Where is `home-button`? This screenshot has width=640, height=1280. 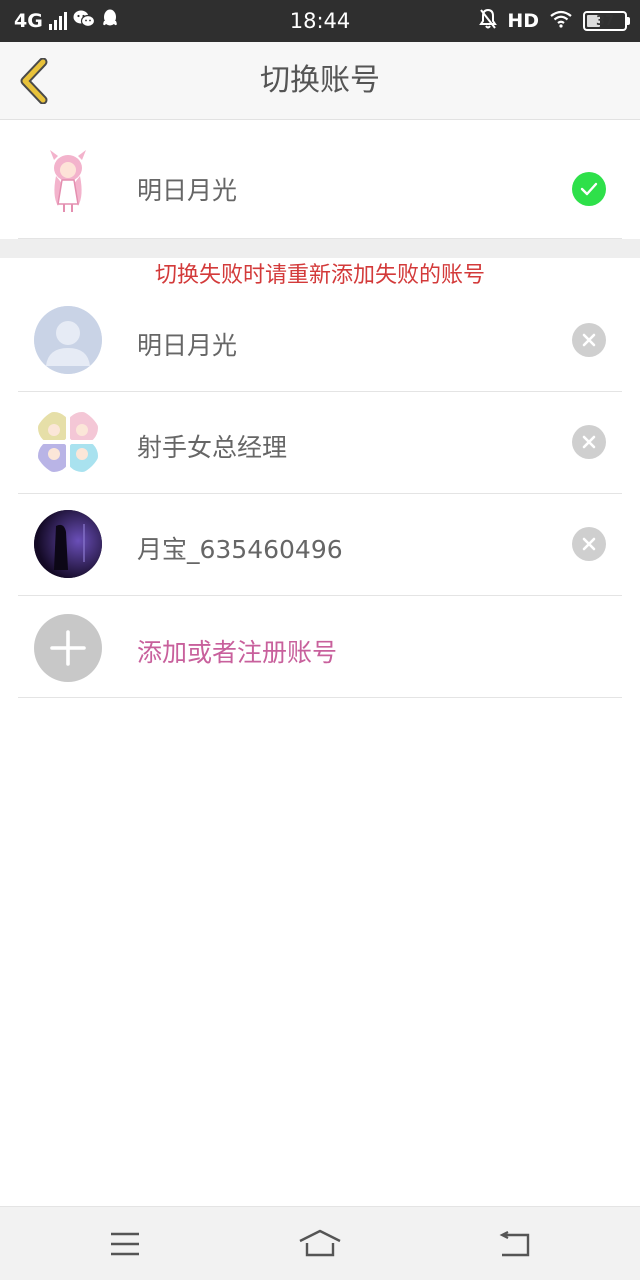 home-button is located at coordinates (320, 1244).